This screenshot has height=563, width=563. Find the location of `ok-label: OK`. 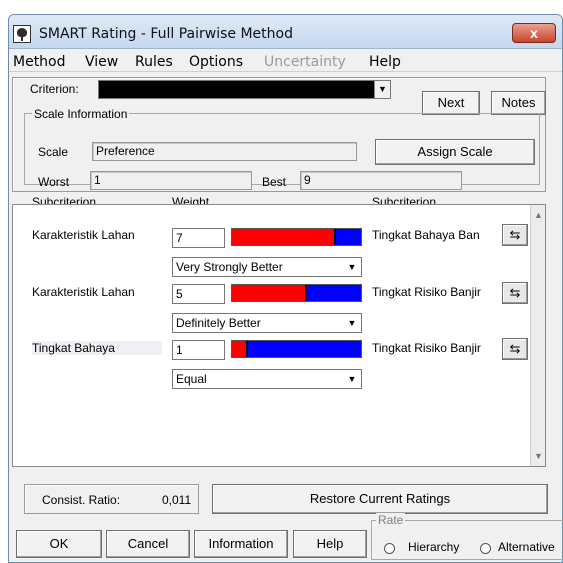

ok-label: OK is located at coordinates (59, 543).